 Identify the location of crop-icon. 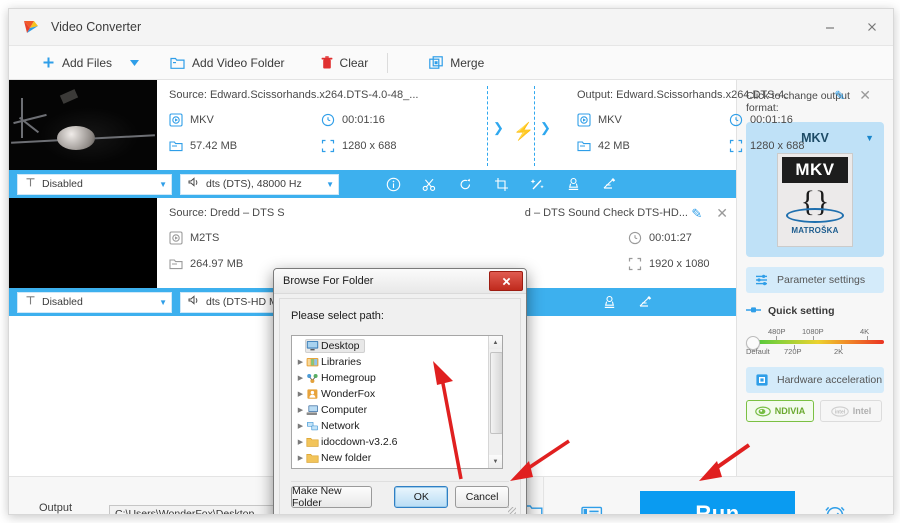
(501, 184).